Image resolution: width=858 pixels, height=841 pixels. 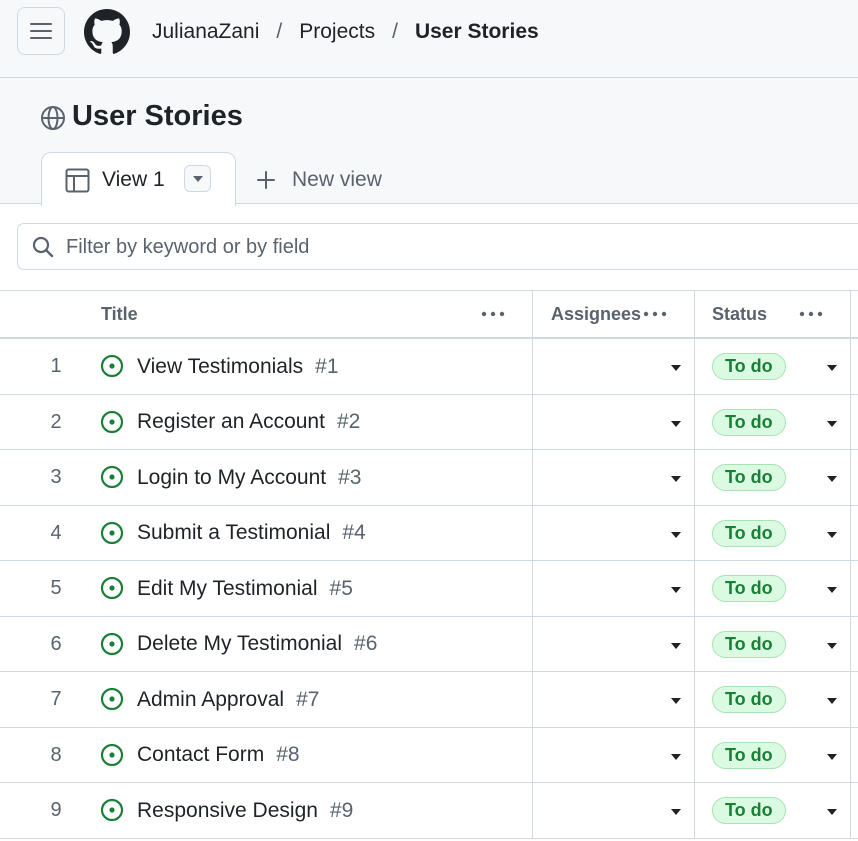 I want to click on table-row: 4 Submit a Testimonial #4 To do, so click(x=429, y=533).